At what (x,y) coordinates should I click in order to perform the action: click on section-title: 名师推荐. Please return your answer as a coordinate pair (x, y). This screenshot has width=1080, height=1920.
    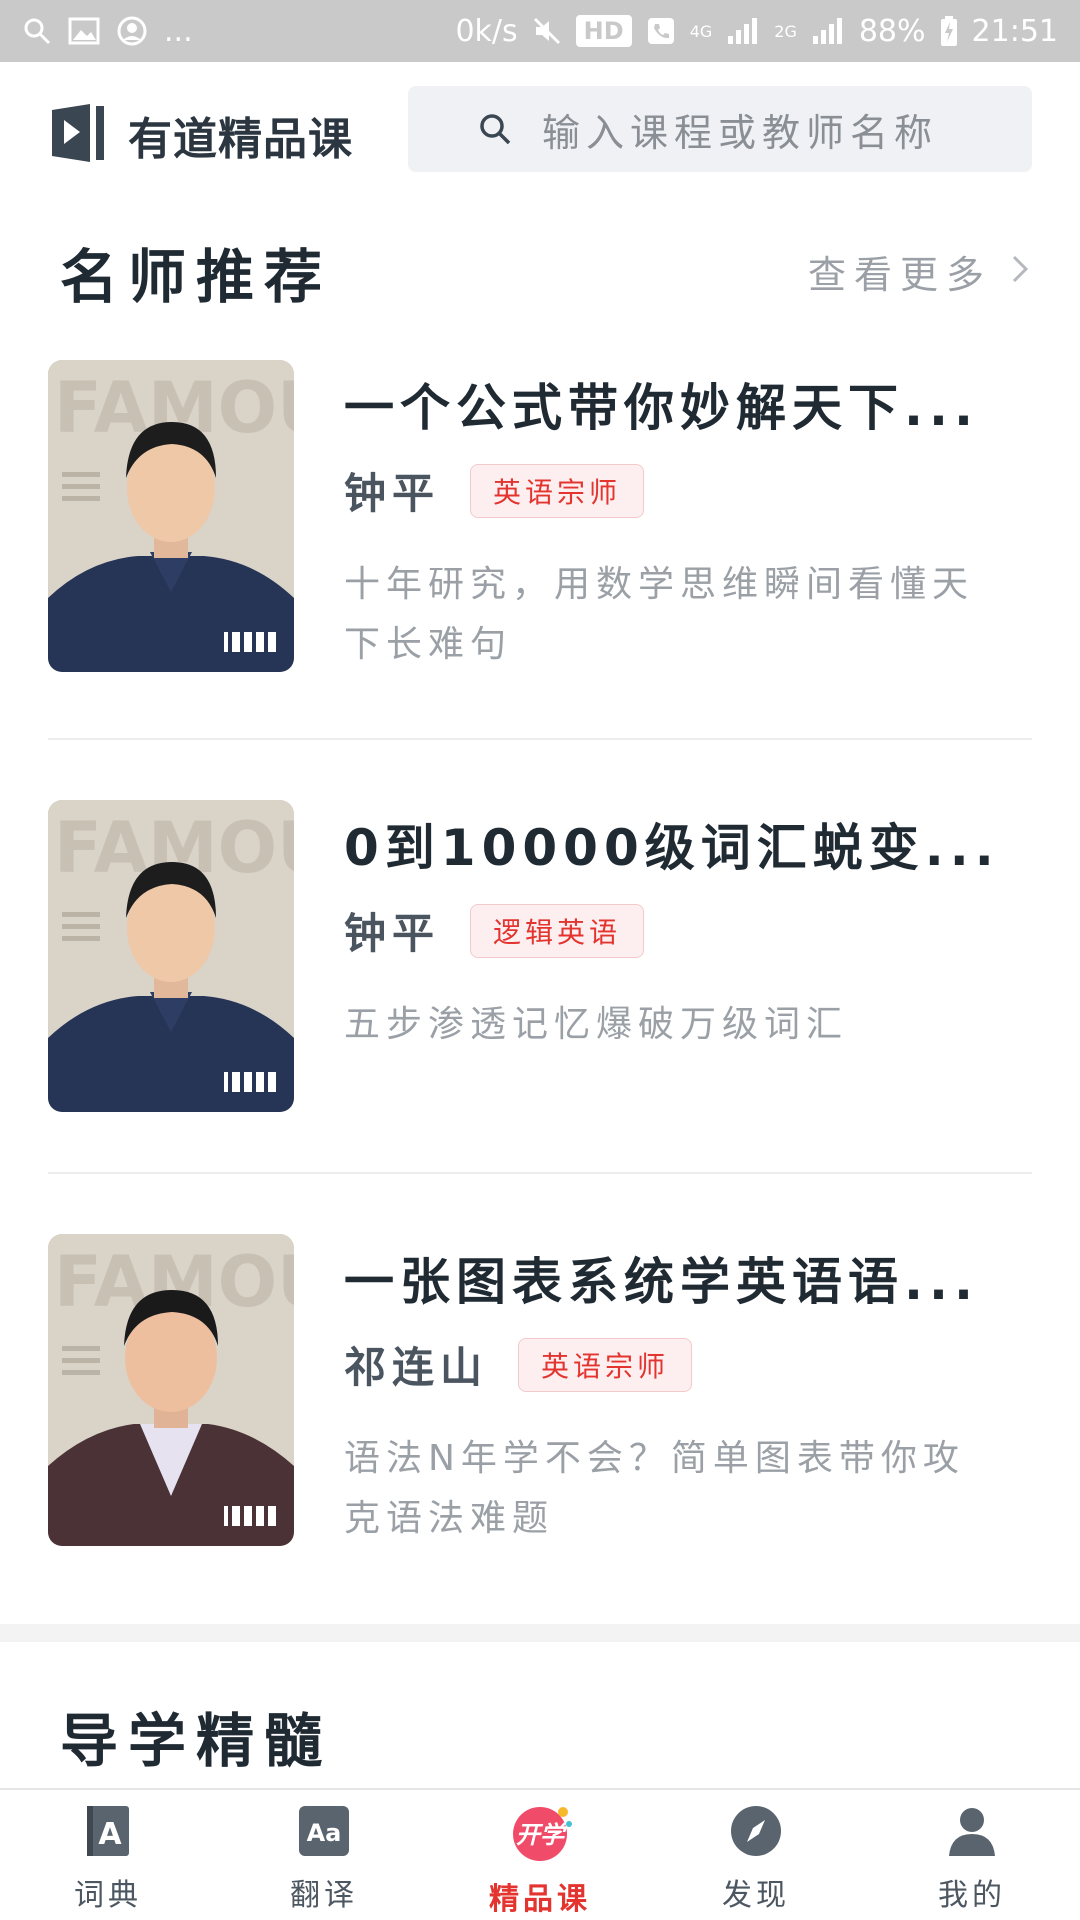
    Looking at the image, I should click on (196, 277).